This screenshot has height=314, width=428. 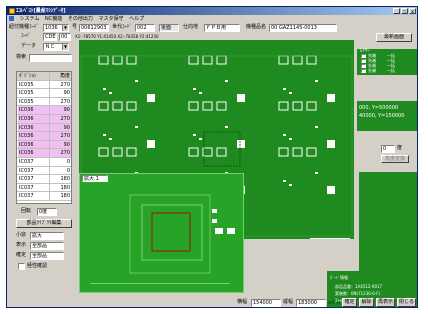 What do you see at coordinates (412, 11) in the screenshot?
I see `close-window-button: ×` at bounding box center [412, 11].